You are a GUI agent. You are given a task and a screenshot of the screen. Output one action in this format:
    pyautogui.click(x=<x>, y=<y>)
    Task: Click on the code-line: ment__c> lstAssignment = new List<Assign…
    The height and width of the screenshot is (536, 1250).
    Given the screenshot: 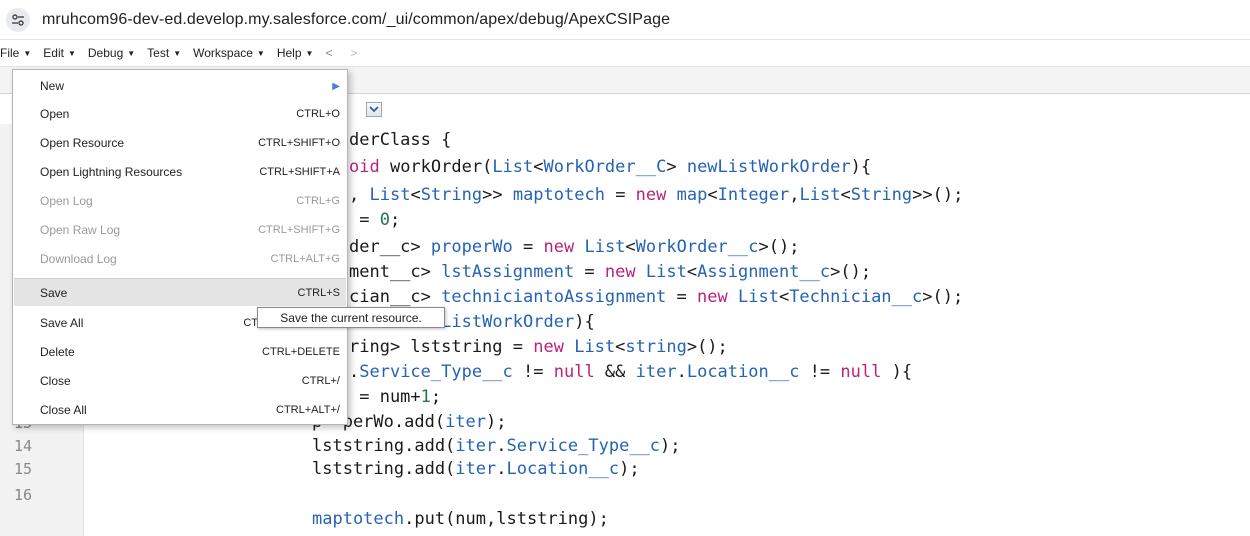 What is the action you would take?
    pyautogui.click(x=610, y=272)
    